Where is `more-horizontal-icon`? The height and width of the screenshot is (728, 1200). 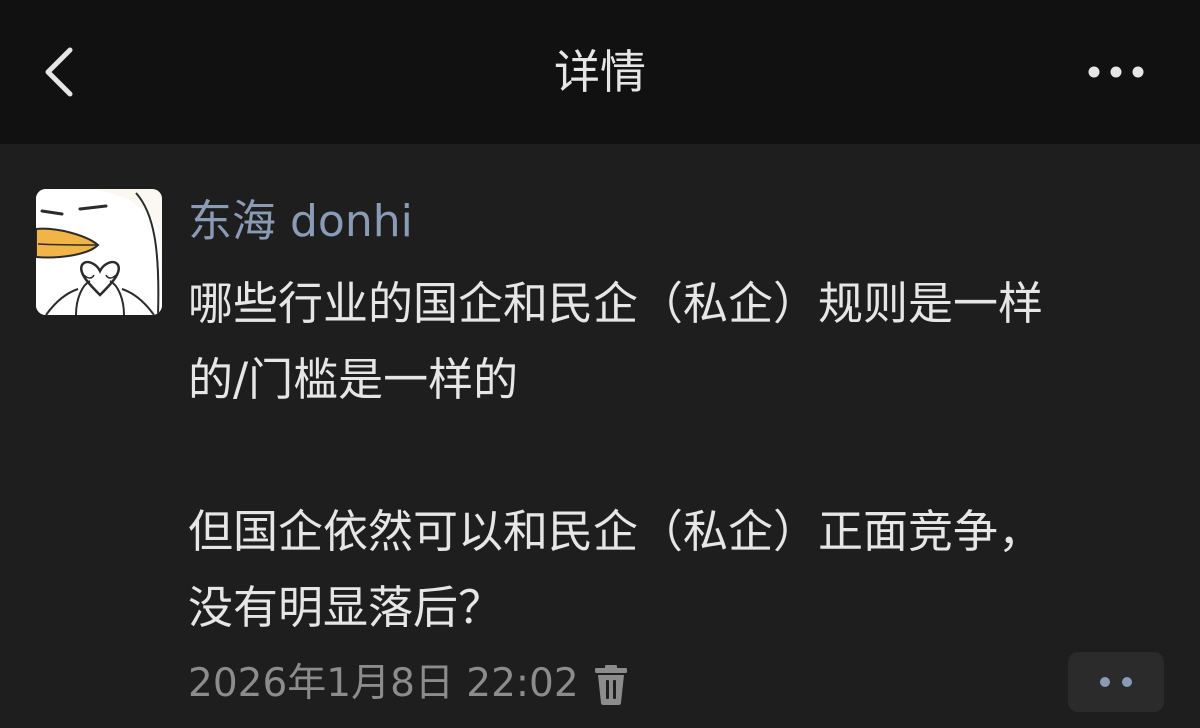 more-horizontal-icon is located at coordinates (1116, 72).